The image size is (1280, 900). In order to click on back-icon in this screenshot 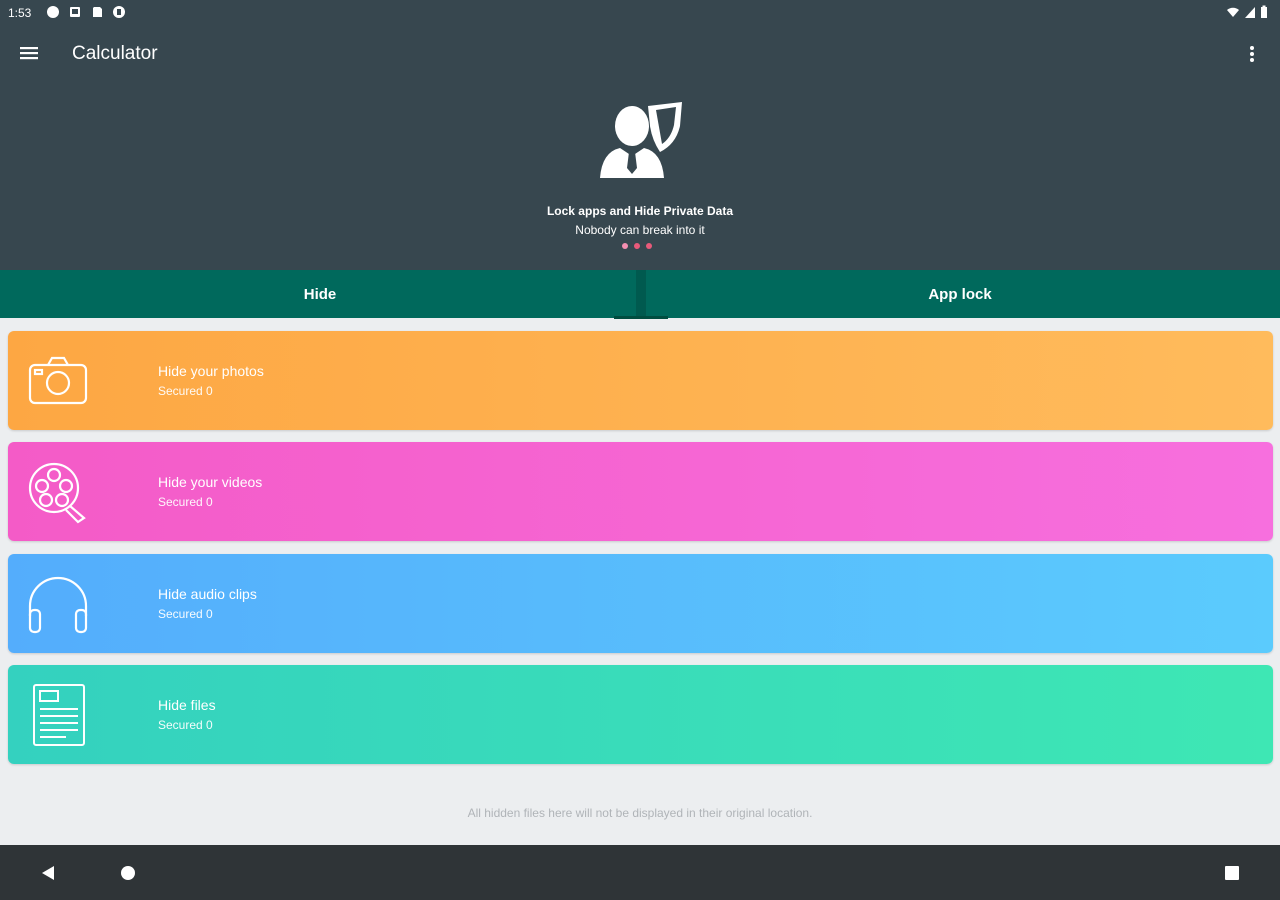, I will do `click(48, 873)`.